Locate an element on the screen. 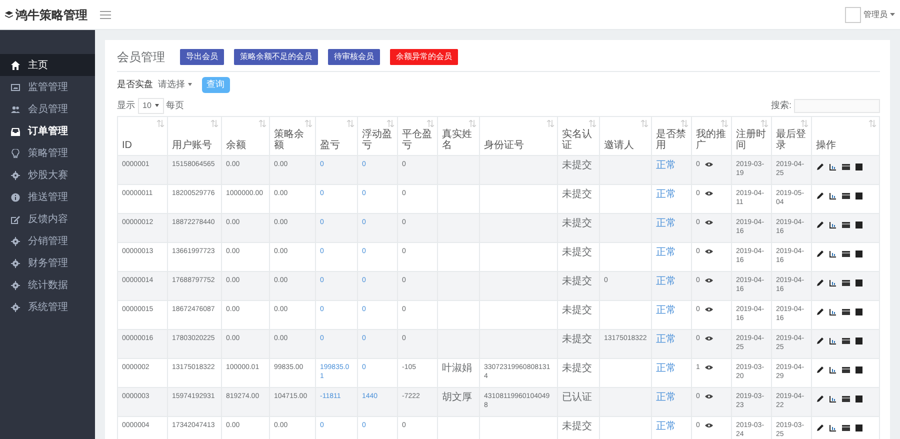 The image size is (900, 439). inbox-icon is located at coordinates (15, 131).